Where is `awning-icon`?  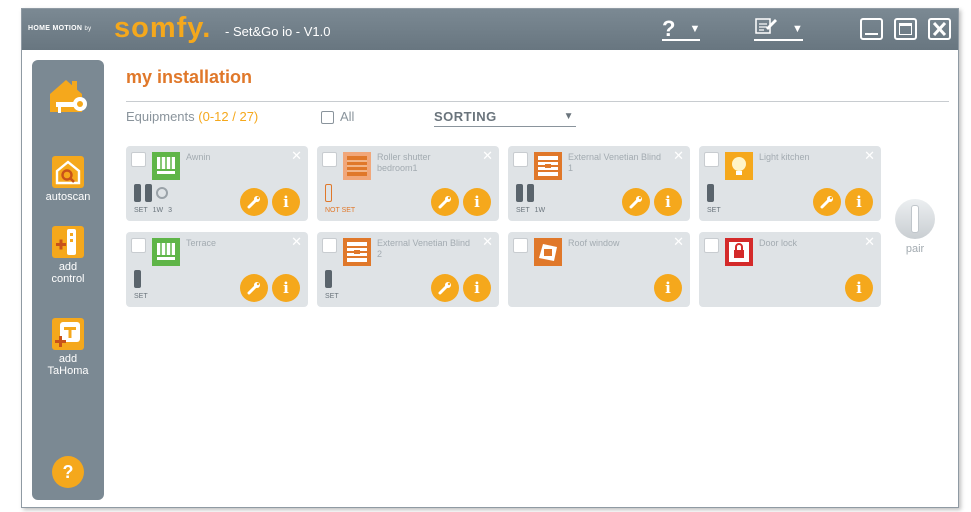 awning-icon is located at coordinates (166, 252).